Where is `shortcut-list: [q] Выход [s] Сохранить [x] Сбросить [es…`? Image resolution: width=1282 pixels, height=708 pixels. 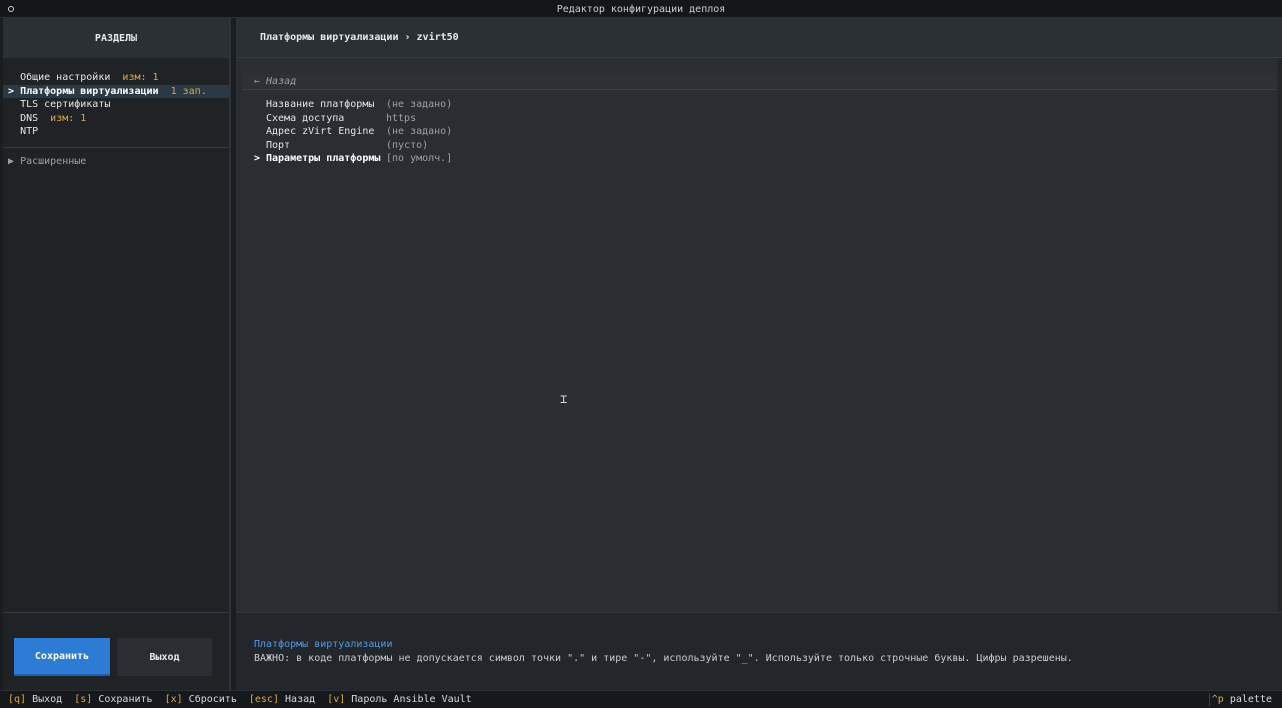 shortcut-list: [q] Выход [s] Сохранить [x] Сбросить [es… is located at coordinates (240, 699).